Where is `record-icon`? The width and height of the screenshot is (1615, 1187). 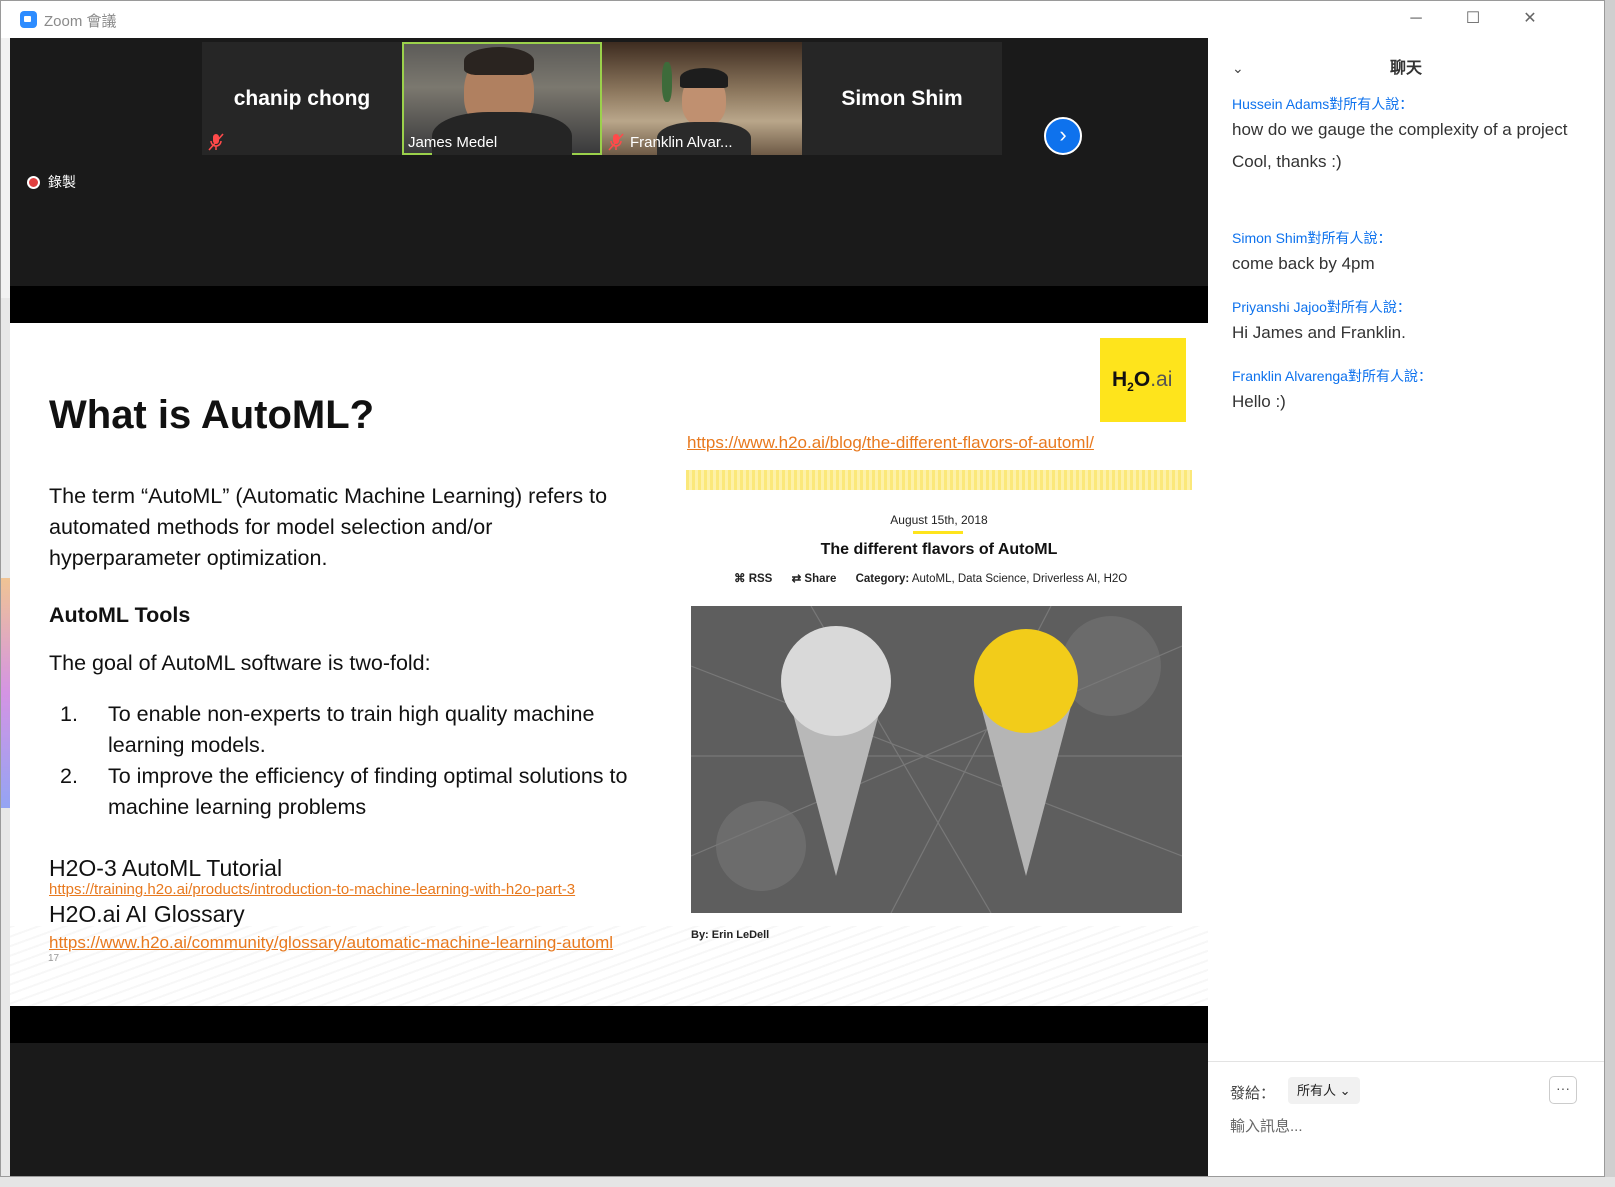
record-icon is located at coordinates (33, 182).